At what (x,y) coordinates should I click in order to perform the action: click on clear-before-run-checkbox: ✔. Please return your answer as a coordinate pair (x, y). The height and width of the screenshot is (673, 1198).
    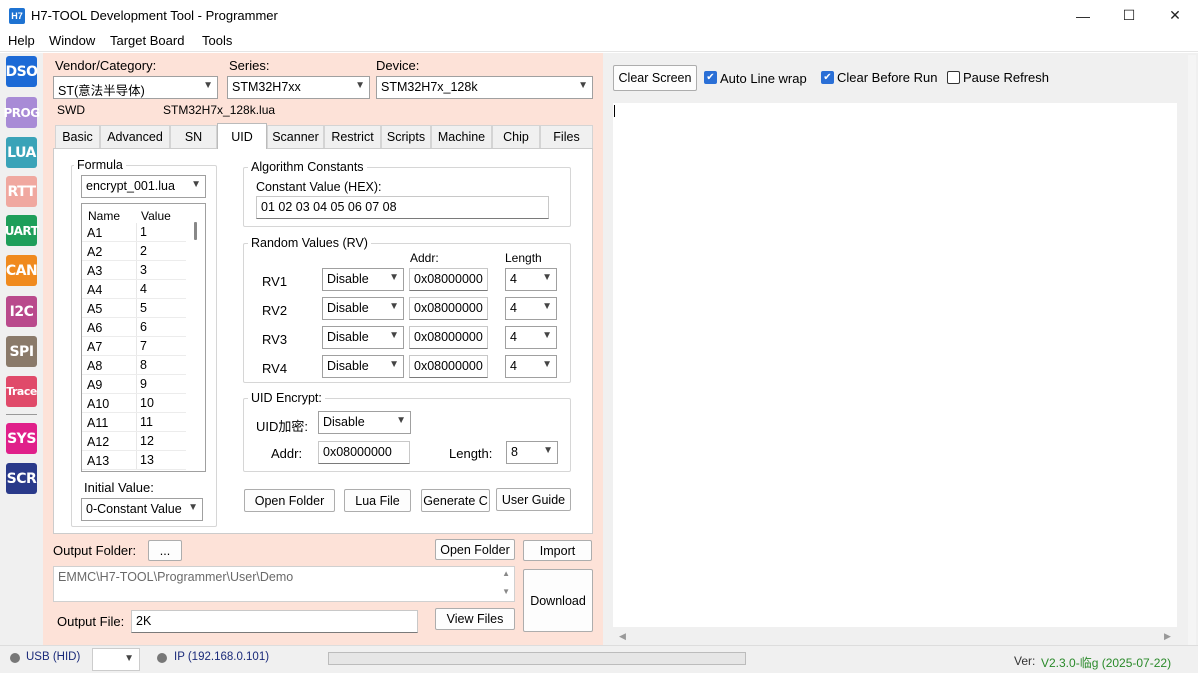
    Looking at the image, I should click on (827, 77).